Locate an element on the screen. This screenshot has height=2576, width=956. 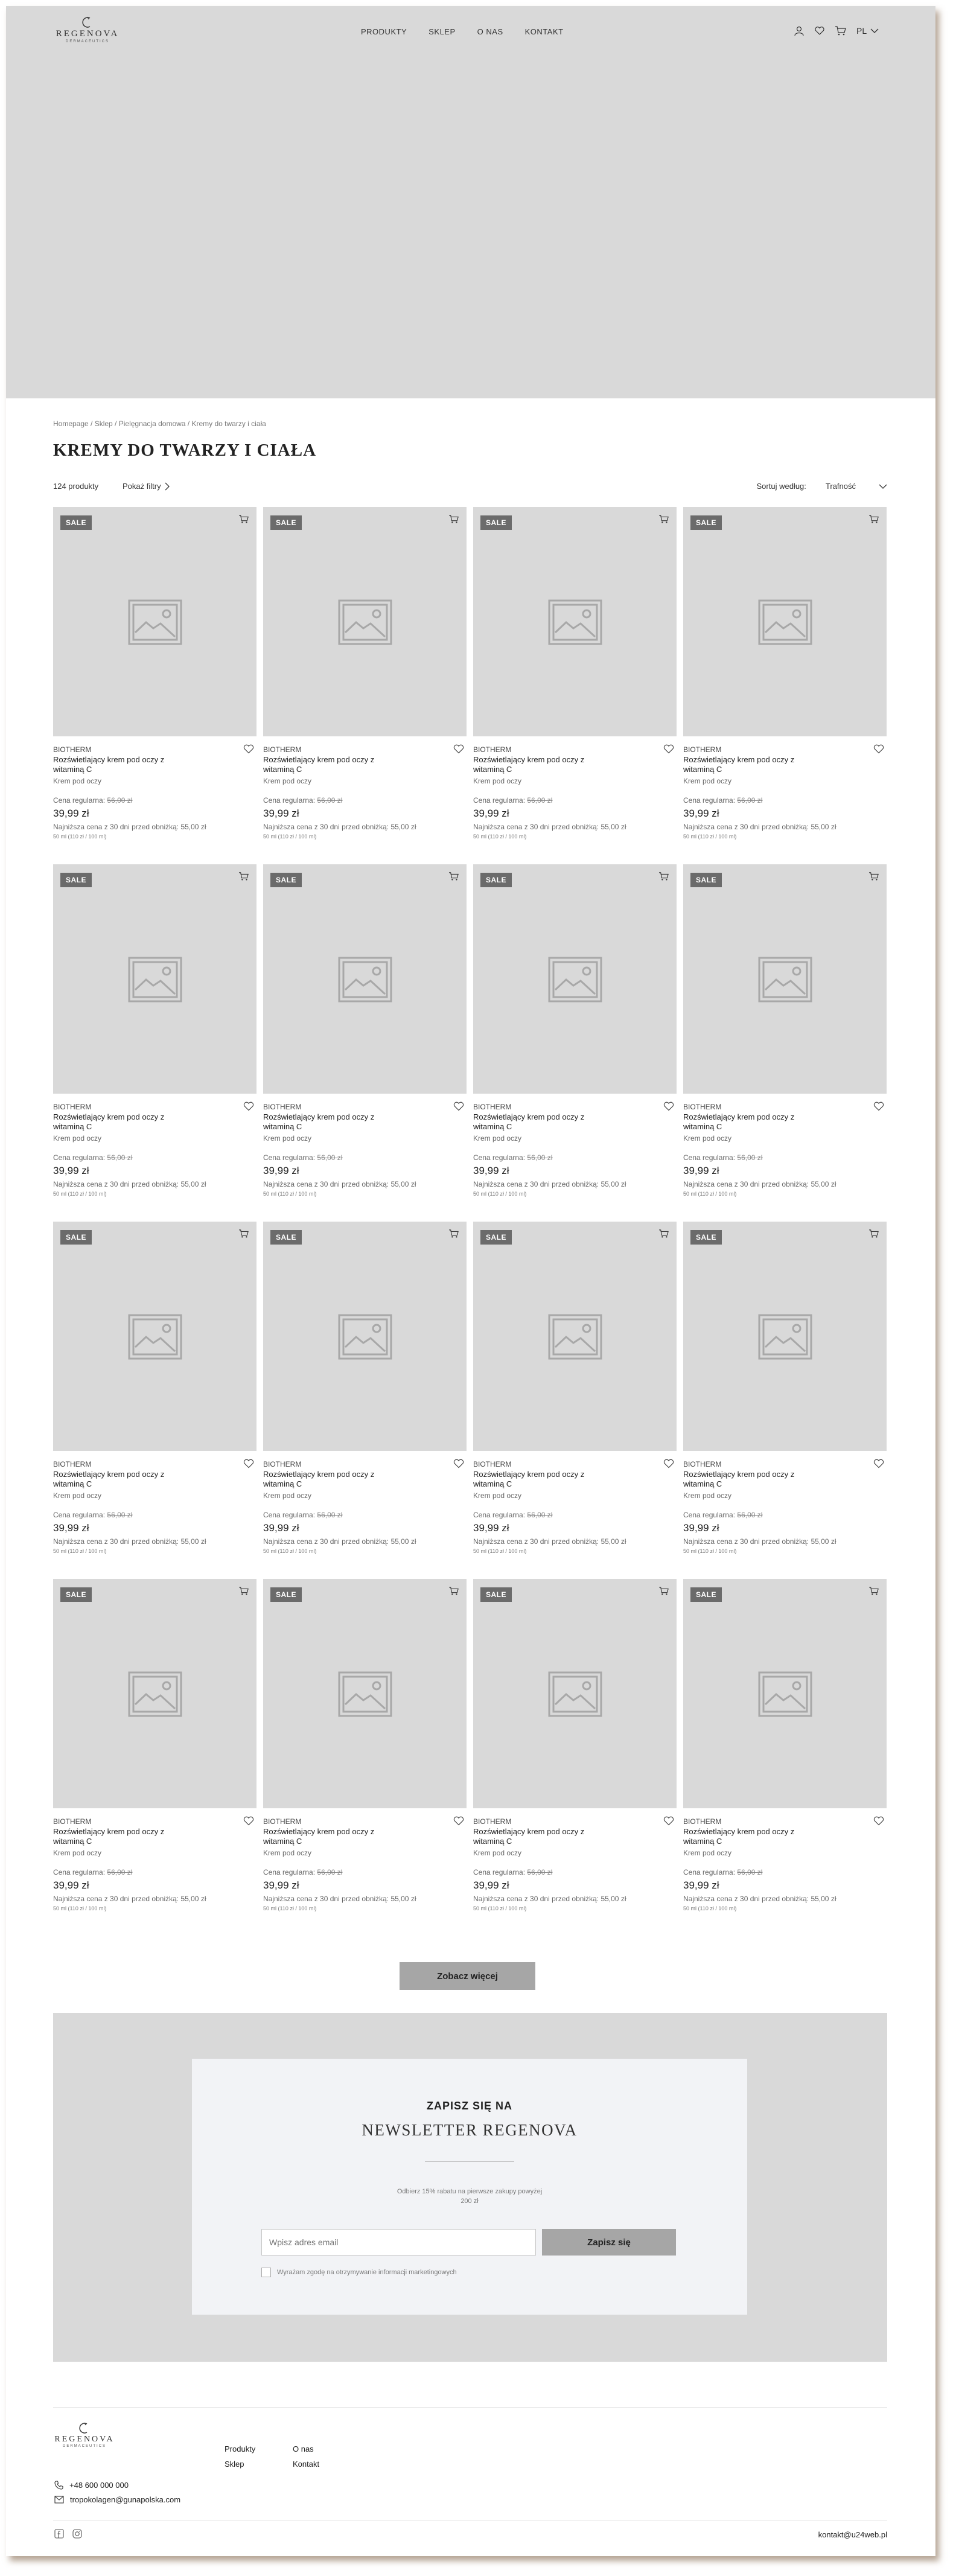
nav-item-o-nas: O NAS is located at coordinates (490, 31).